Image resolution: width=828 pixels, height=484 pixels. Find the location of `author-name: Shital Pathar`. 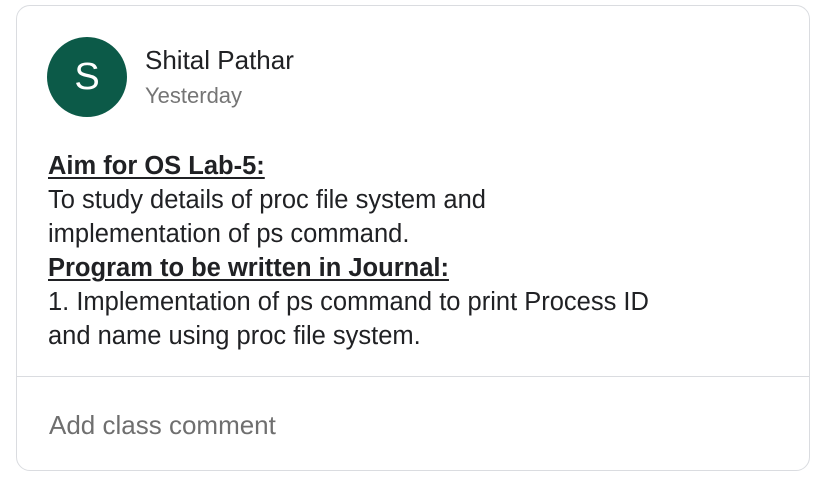

author-name: Shital Pathar is located at coordinates (219, 60).